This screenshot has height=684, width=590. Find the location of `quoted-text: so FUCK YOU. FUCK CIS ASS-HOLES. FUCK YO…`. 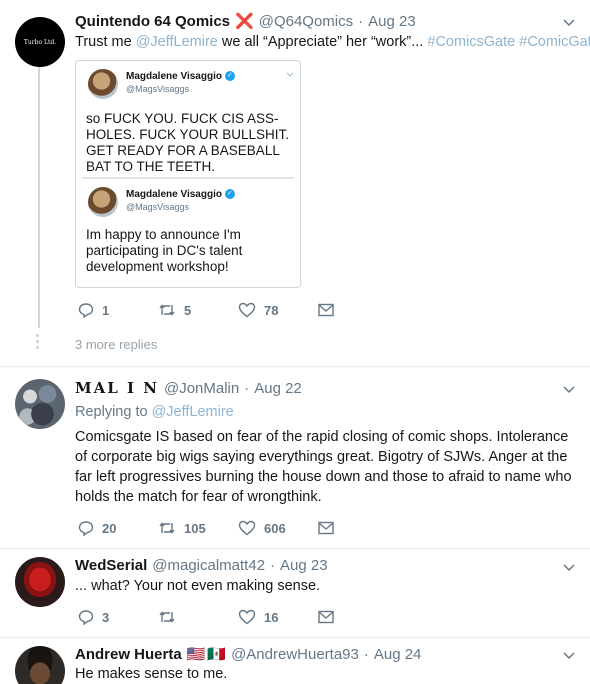

quoted-text: so FUCK YOU. FUCK CIS ASS-HOLES. FUCK YO… is located at coordinates (188, 142).